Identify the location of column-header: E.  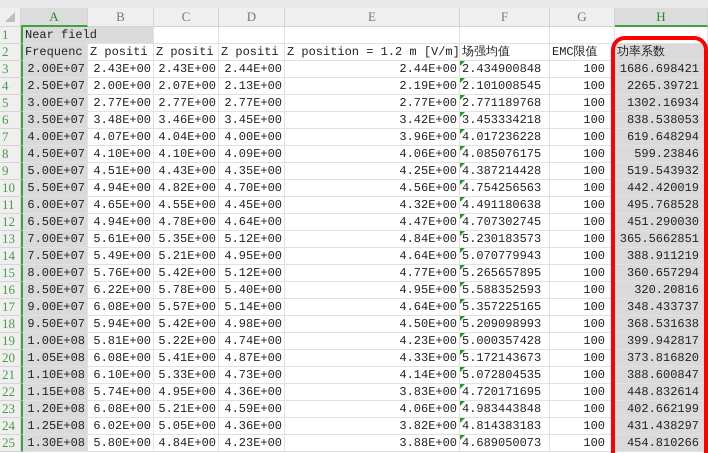
(372, 17).